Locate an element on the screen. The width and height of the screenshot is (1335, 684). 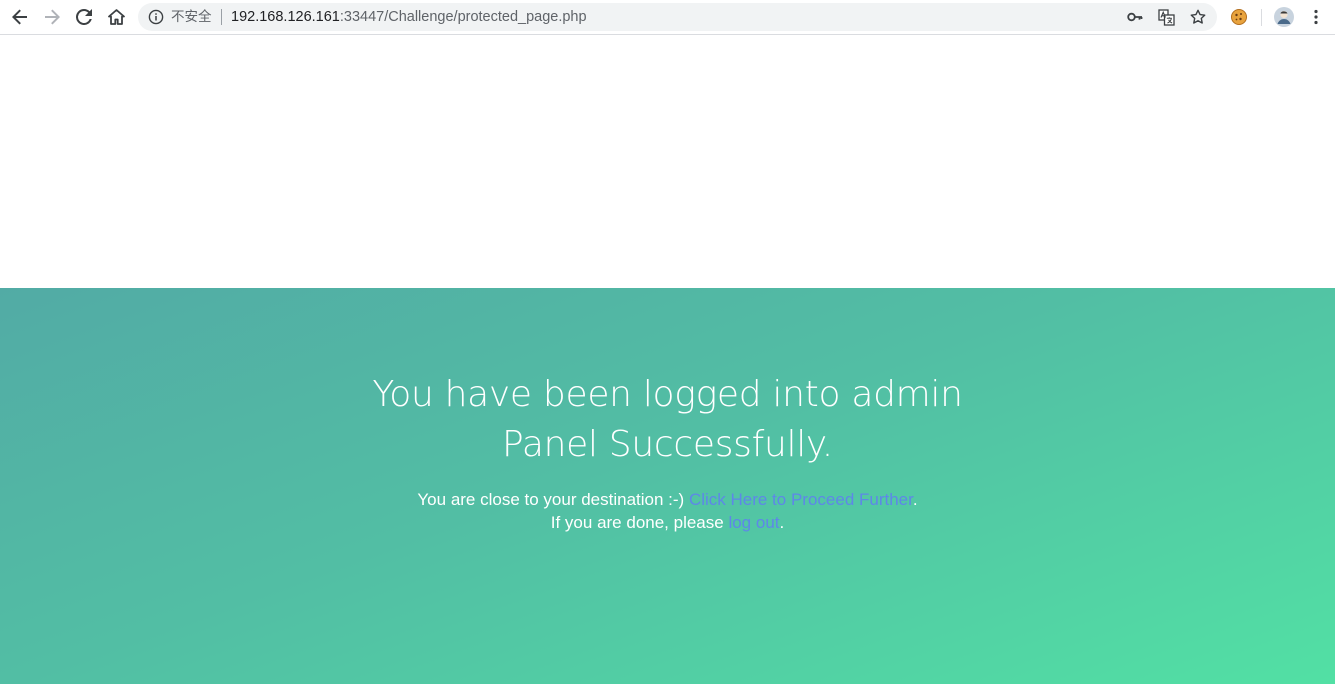
home-icon is located at coordinates (116, 17).